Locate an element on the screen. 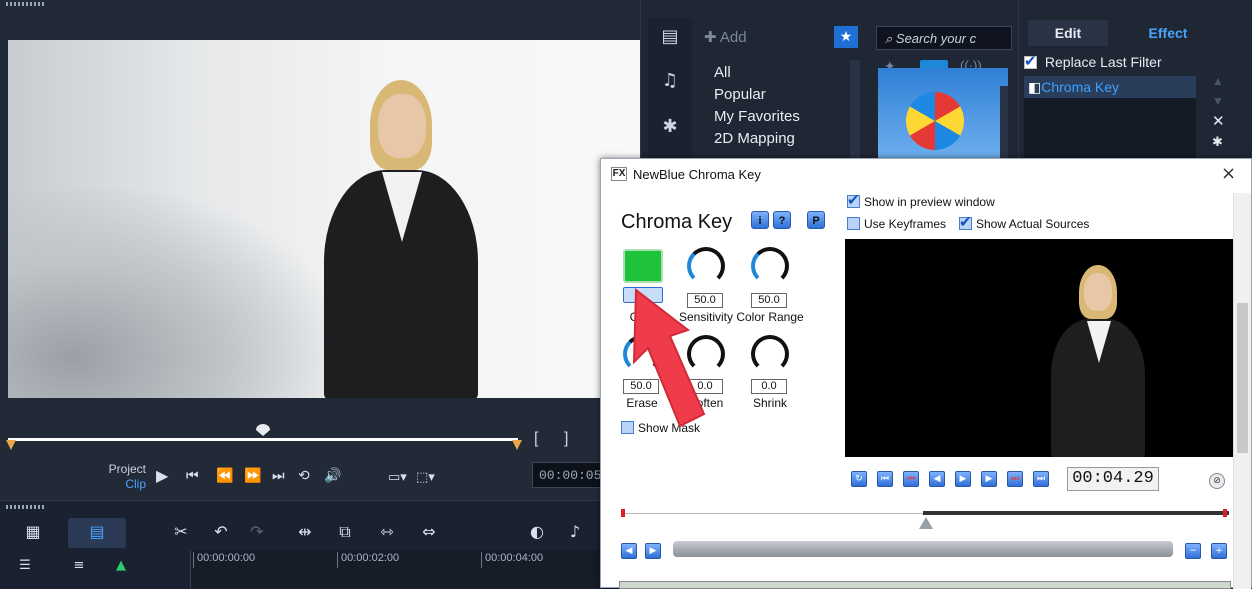 The width and height of the screenshot is (1252, 589). undo-icon: ↶ is located at coordinates (221, 531).